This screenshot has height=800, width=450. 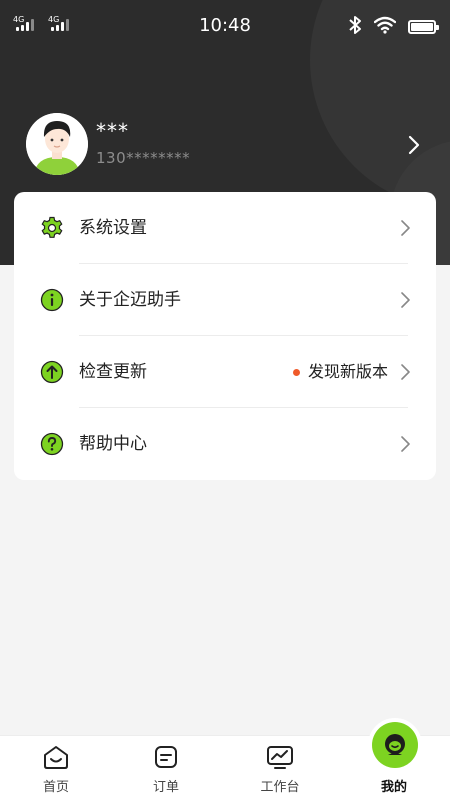 I want to click on tab-label: 我的, so click(x=393, y=787).